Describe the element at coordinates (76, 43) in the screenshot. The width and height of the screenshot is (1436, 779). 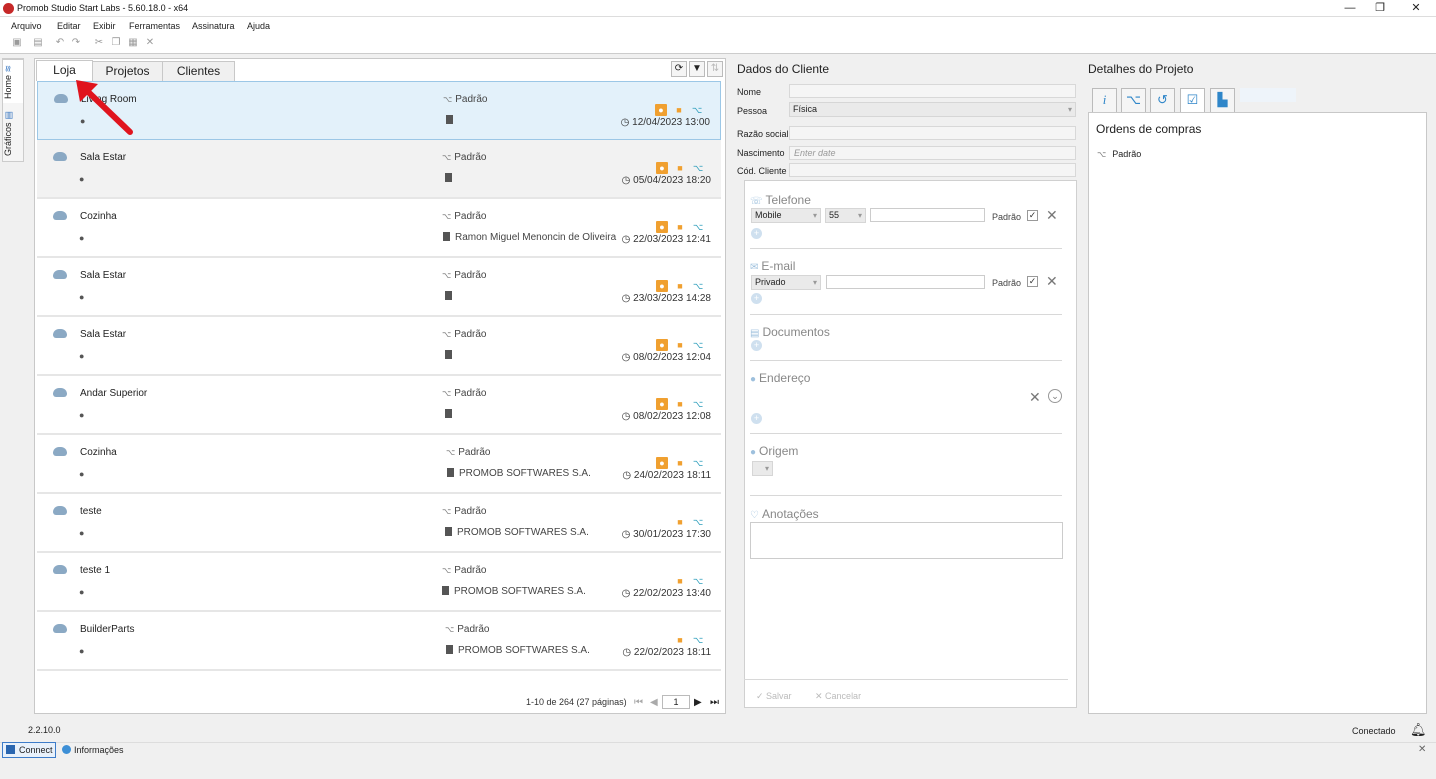
I see `redo-icon: ↷` at that location.